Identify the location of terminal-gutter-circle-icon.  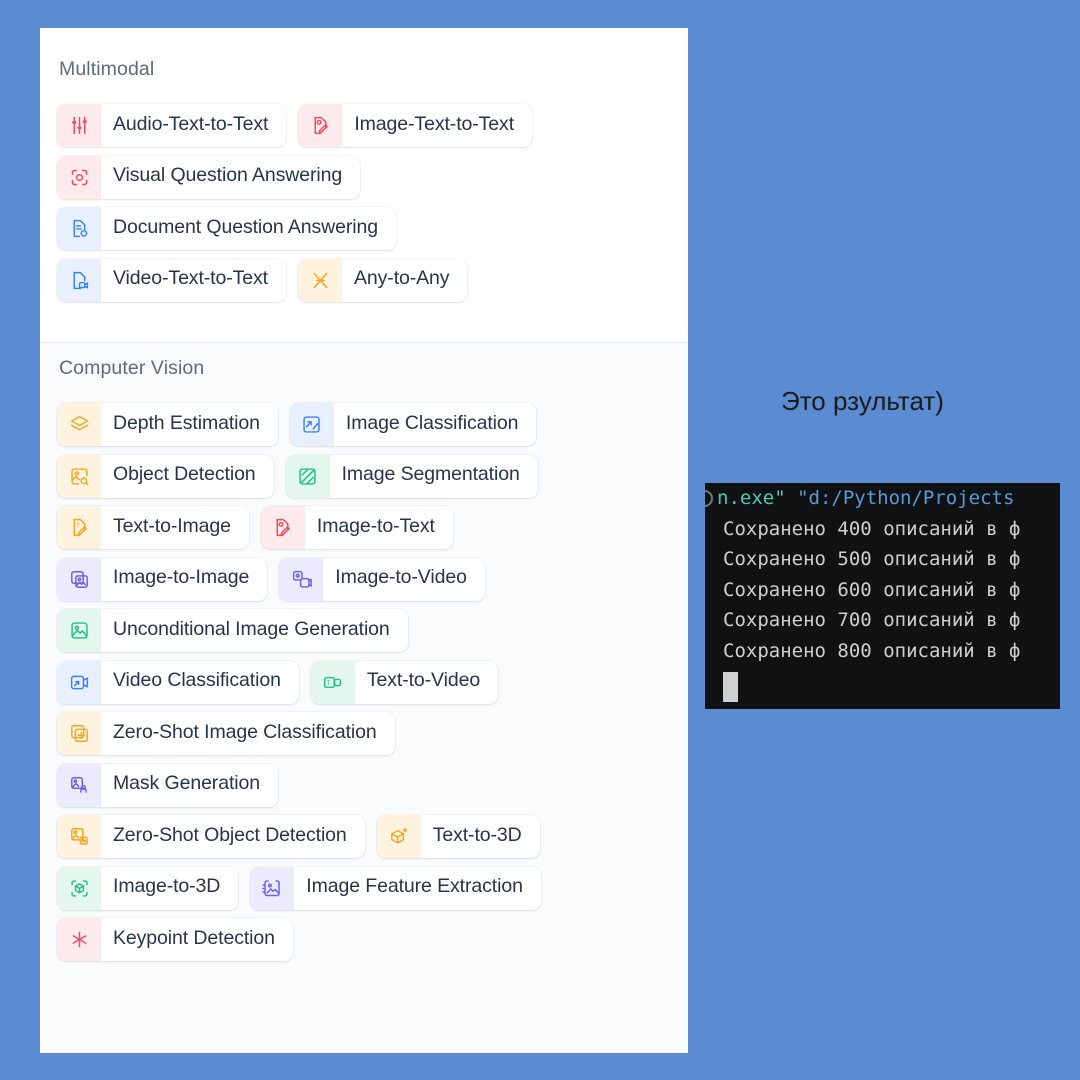
(709, 498).